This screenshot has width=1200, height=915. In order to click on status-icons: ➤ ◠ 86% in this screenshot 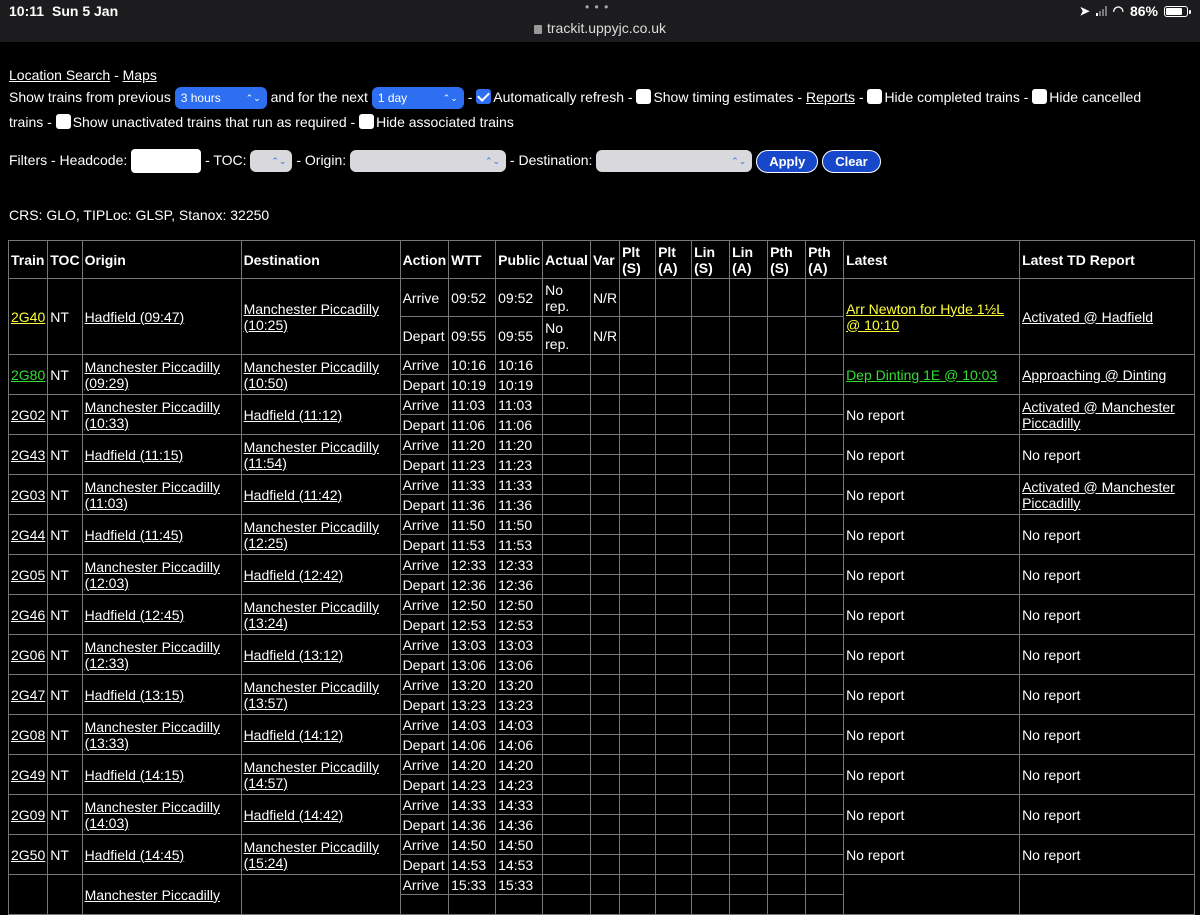, I will do `click(1135, 11)`.